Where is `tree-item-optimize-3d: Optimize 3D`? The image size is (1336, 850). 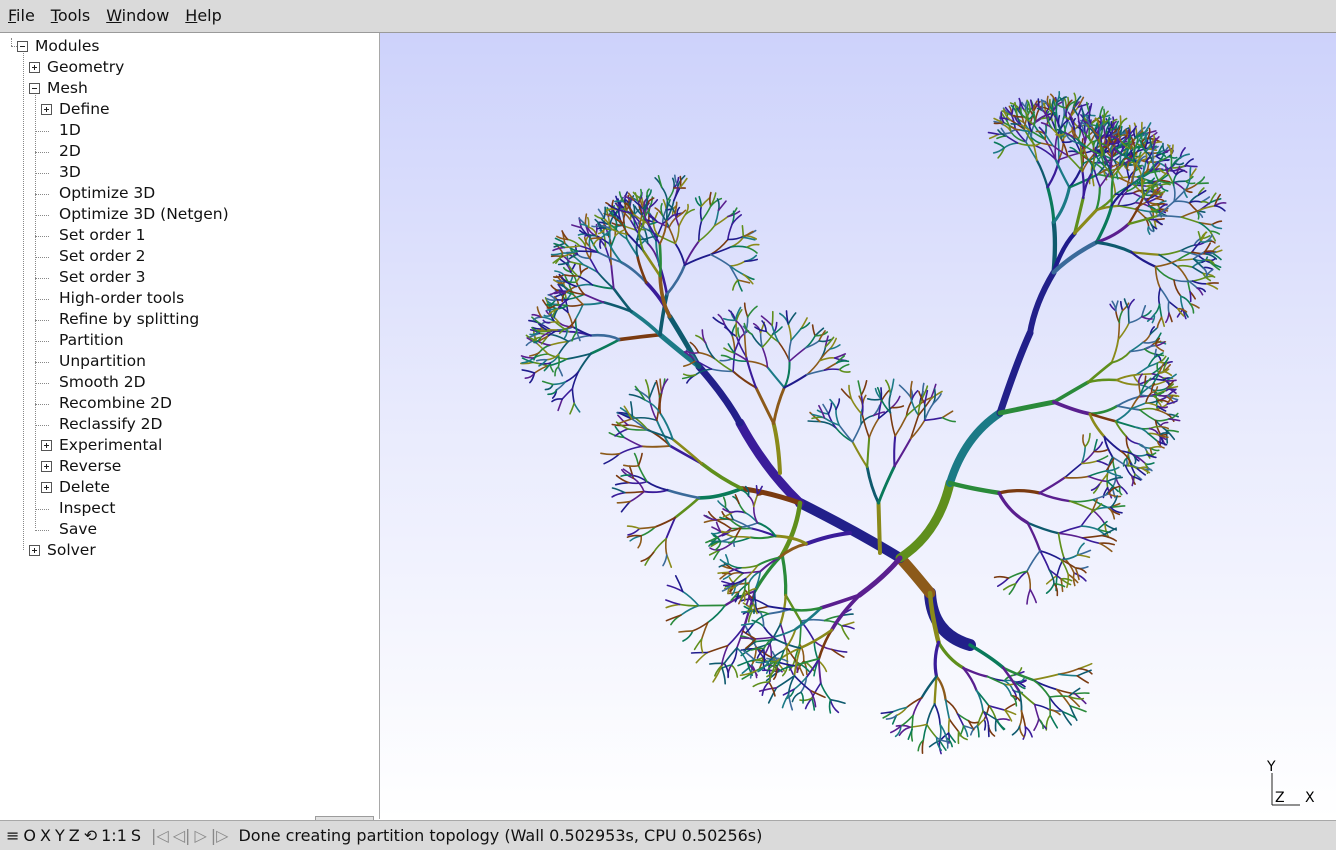 tree-item-optimize-3d: Optimize 3D is located at coordinates (98, 193).